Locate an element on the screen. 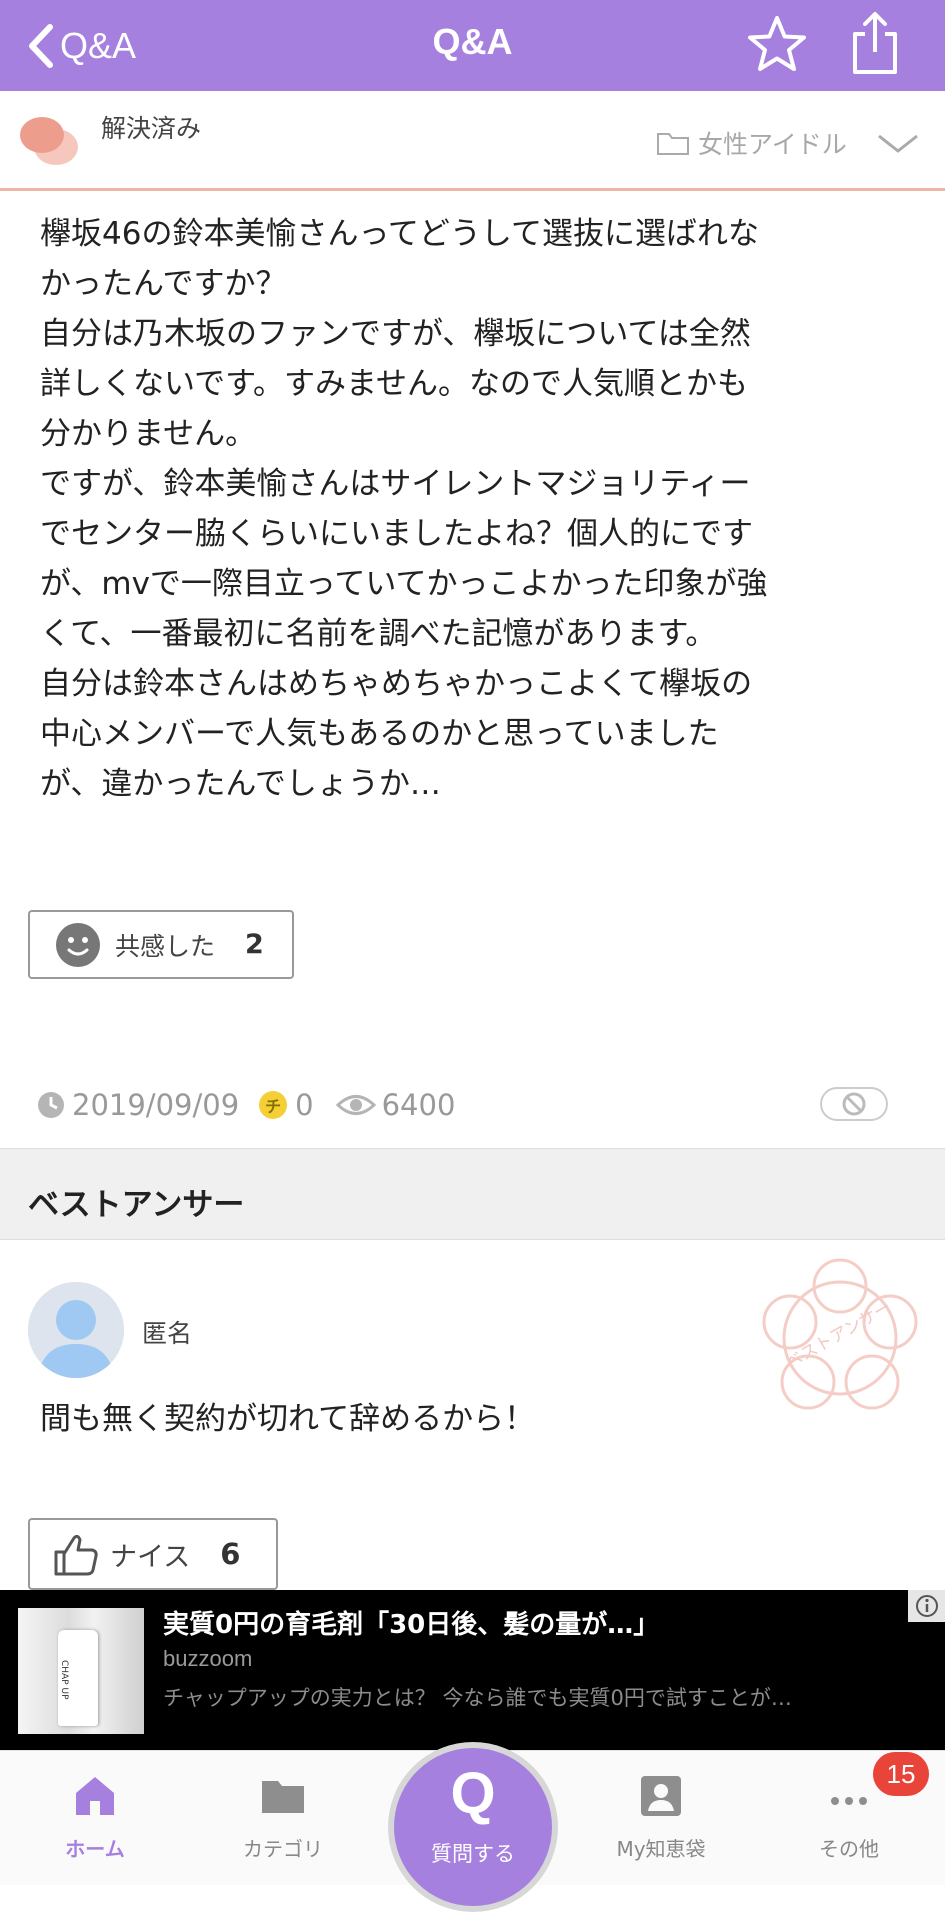  user-silhouette-icon is located at coordinates (76, 1330).